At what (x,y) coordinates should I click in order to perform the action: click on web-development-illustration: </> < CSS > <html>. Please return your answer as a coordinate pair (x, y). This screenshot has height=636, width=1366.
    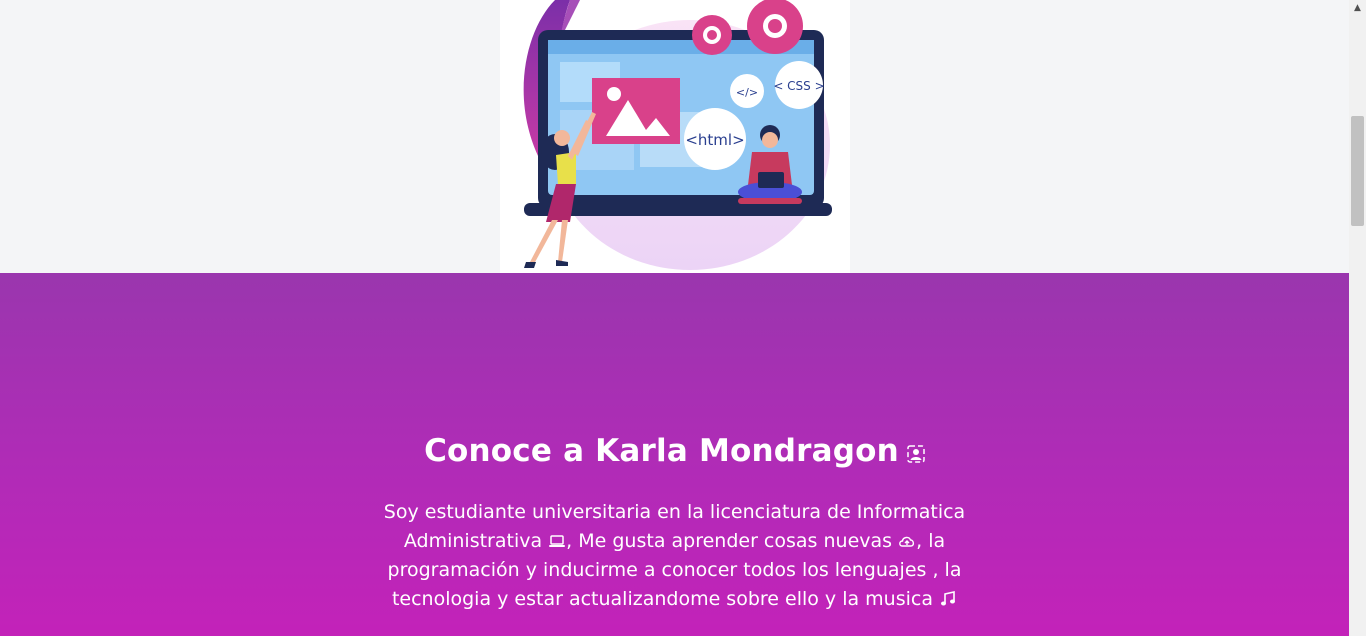
    Looking at the image, I should click on (675, 136).